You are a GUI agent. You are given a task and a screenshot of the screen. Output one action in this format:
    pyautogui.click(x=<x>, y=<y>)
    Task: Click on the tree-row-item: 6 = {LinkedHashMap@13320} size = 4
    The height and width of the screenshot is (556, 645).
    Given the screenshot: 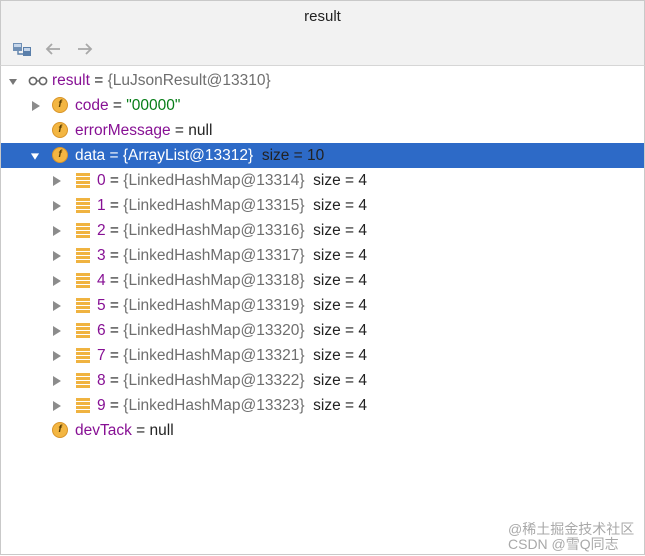 What is the action you would take?
    pyautogui.click(x=322, y=330)
    